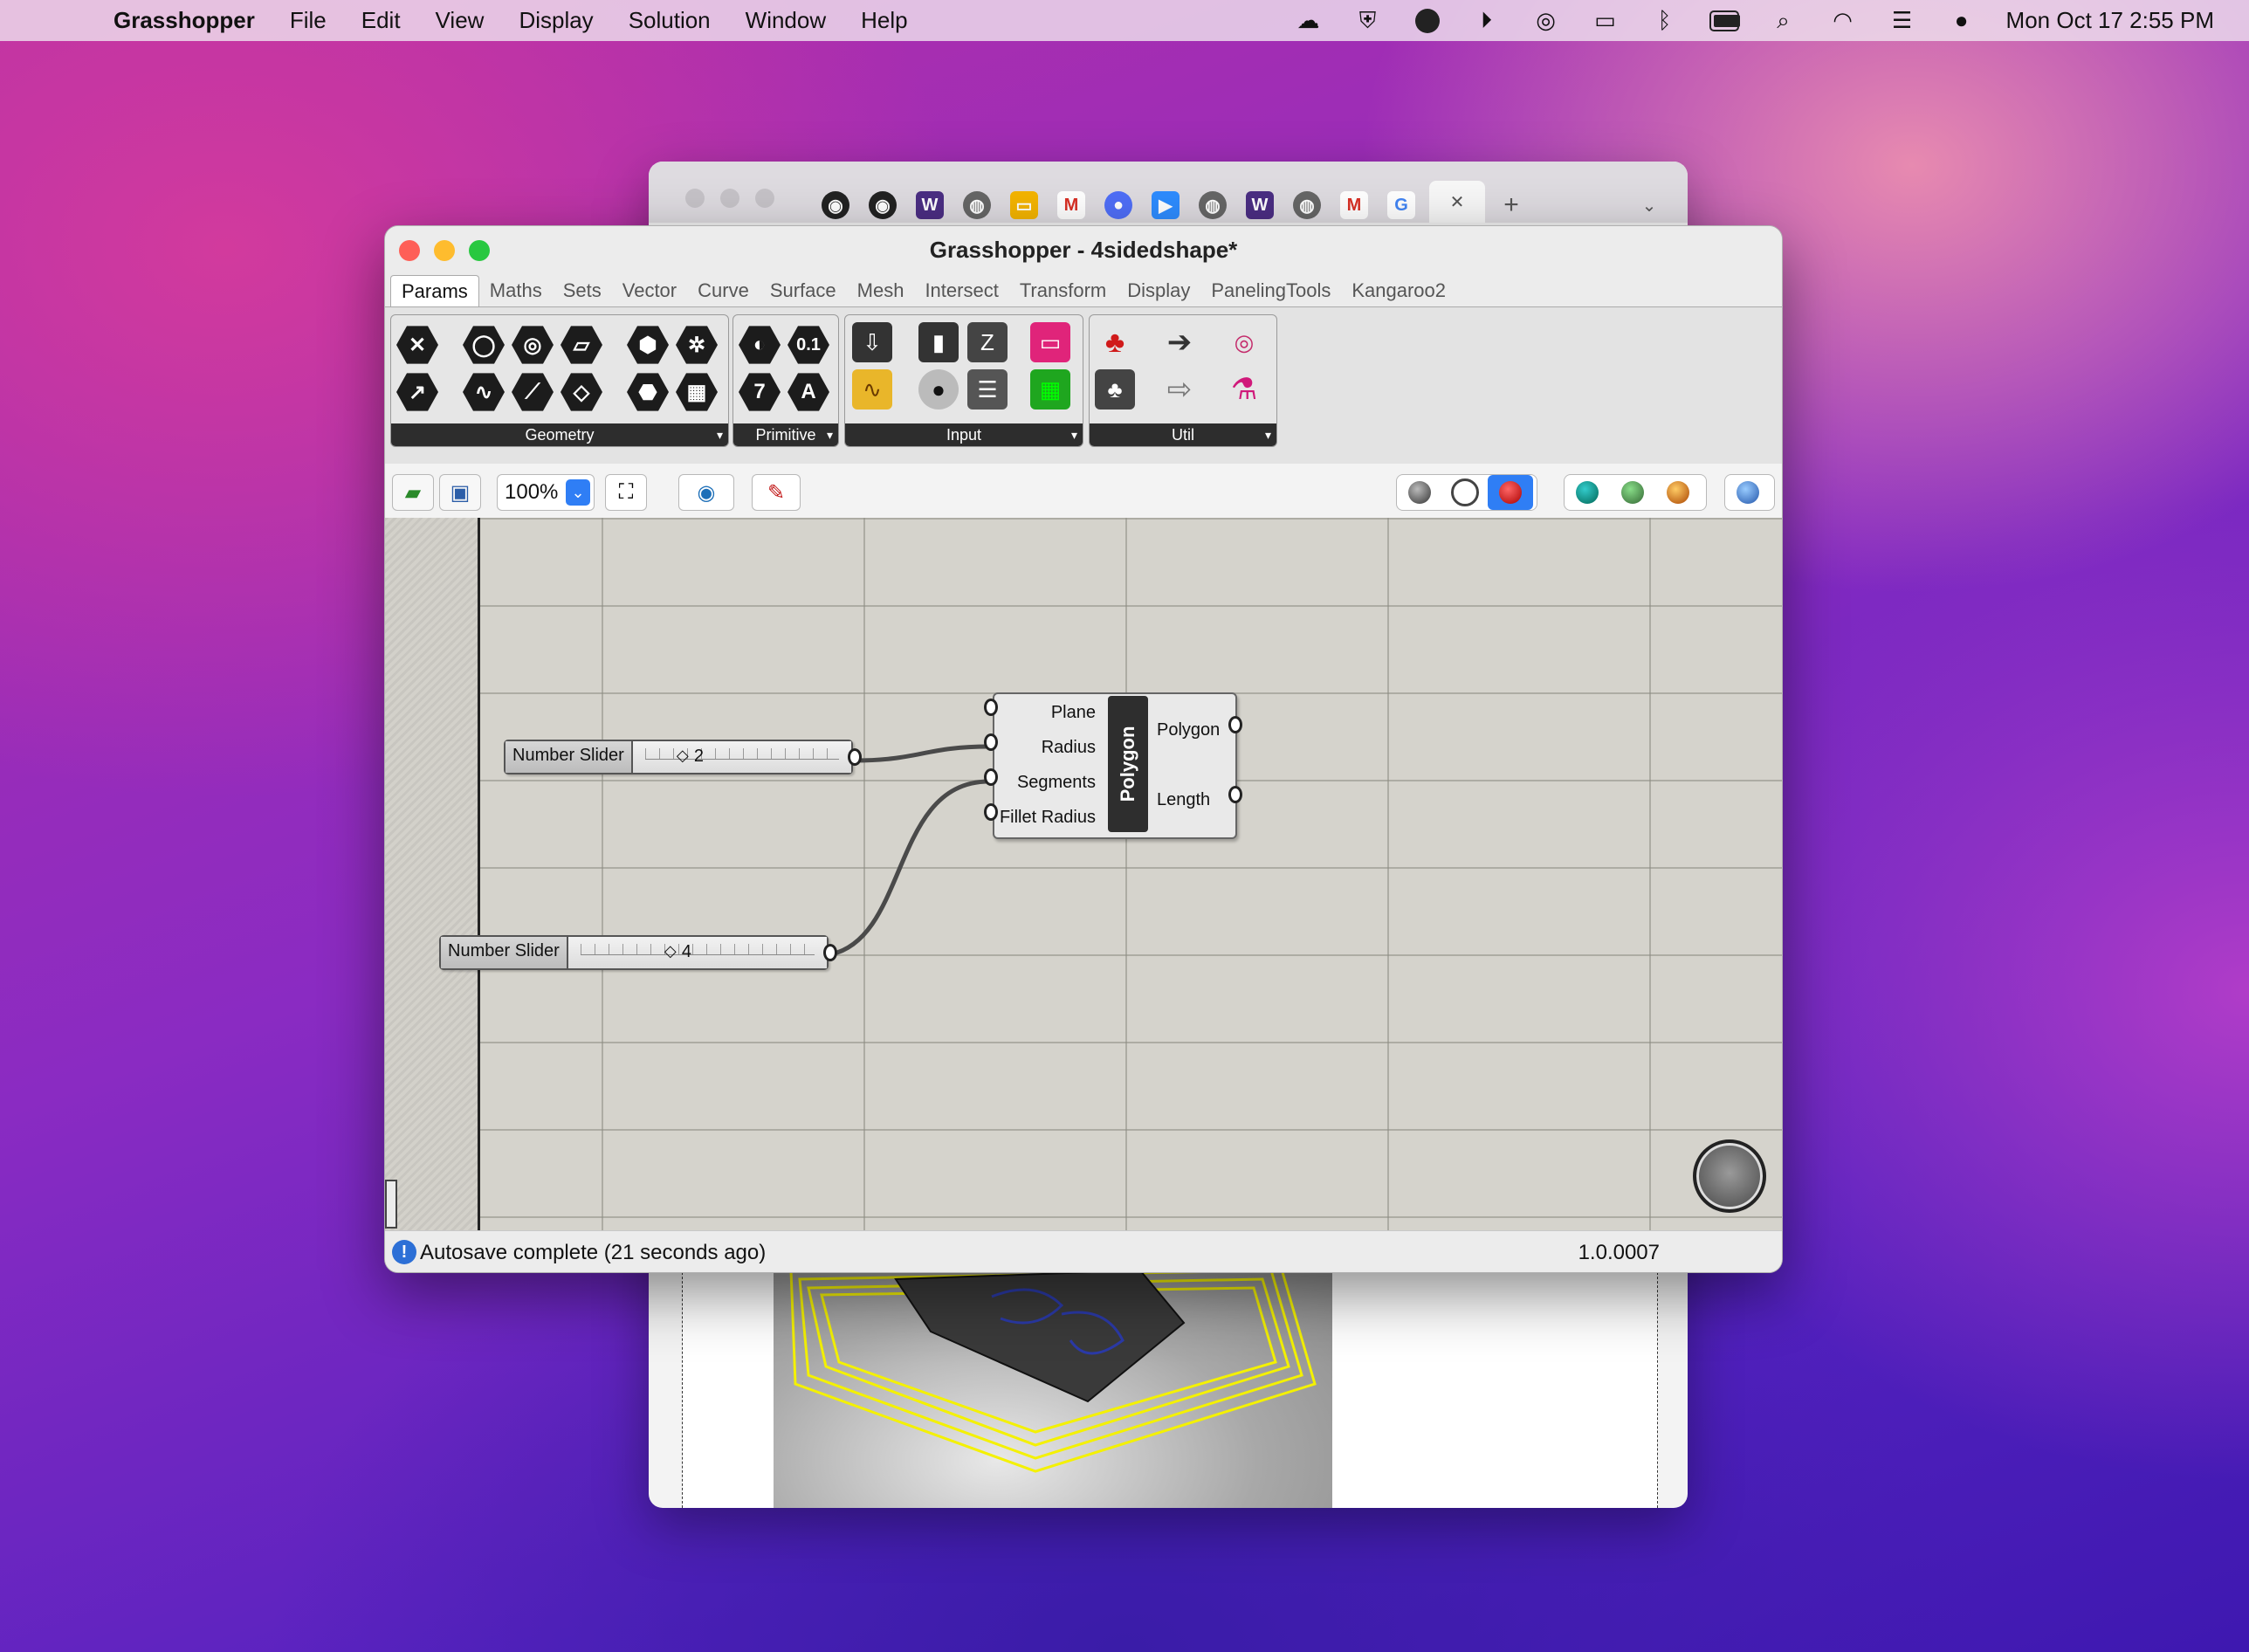 The image size is (2249, 1652). What do you see at coordinates (1115, 389) in the screenshot?
I see `tree-icon: ♣` at bounding box center [1115, 389].